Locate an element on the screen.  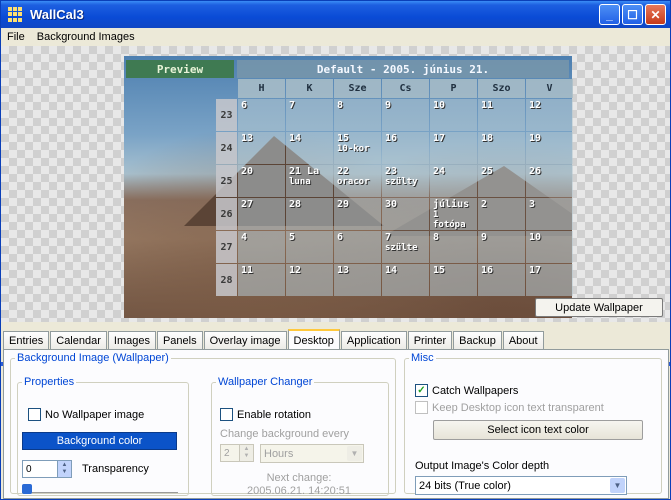
calendar-day-cell: 3 is located at coordinates (549, 214).